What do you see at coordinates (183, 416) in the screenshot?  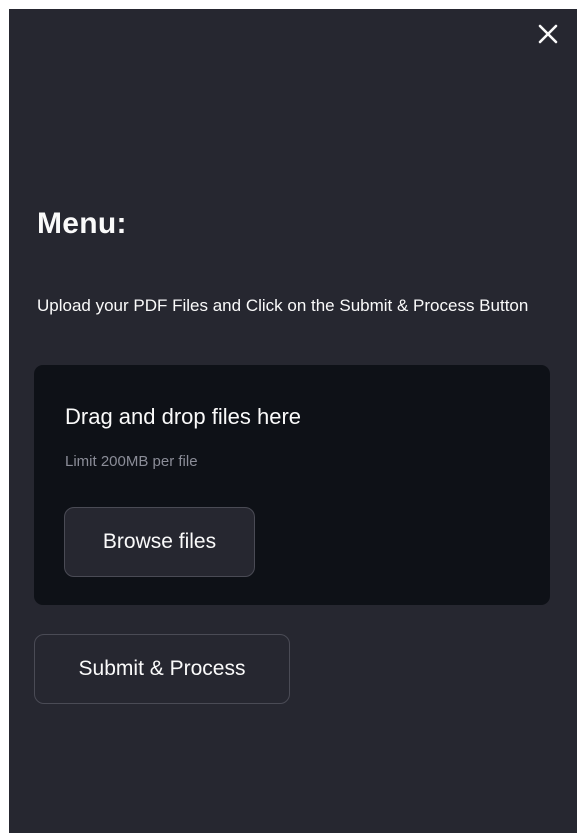 I see `dropzone-label: Drag and drop files here` at bounding box center [183, 416].